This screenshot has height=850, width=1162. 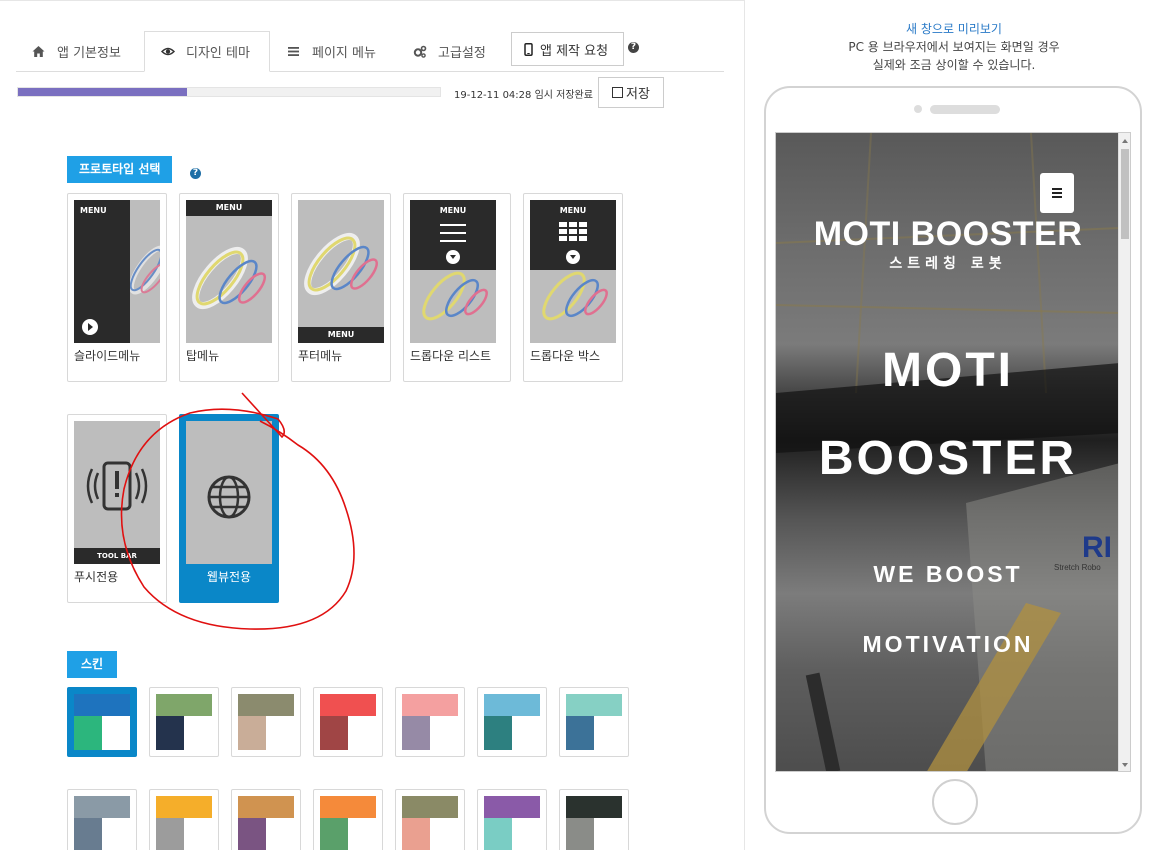 What do you see at coordinates (107, 356) in the screenshot?
I see `prototype-caption: 슬라이드메뉴` at bounding box center [107, 356].